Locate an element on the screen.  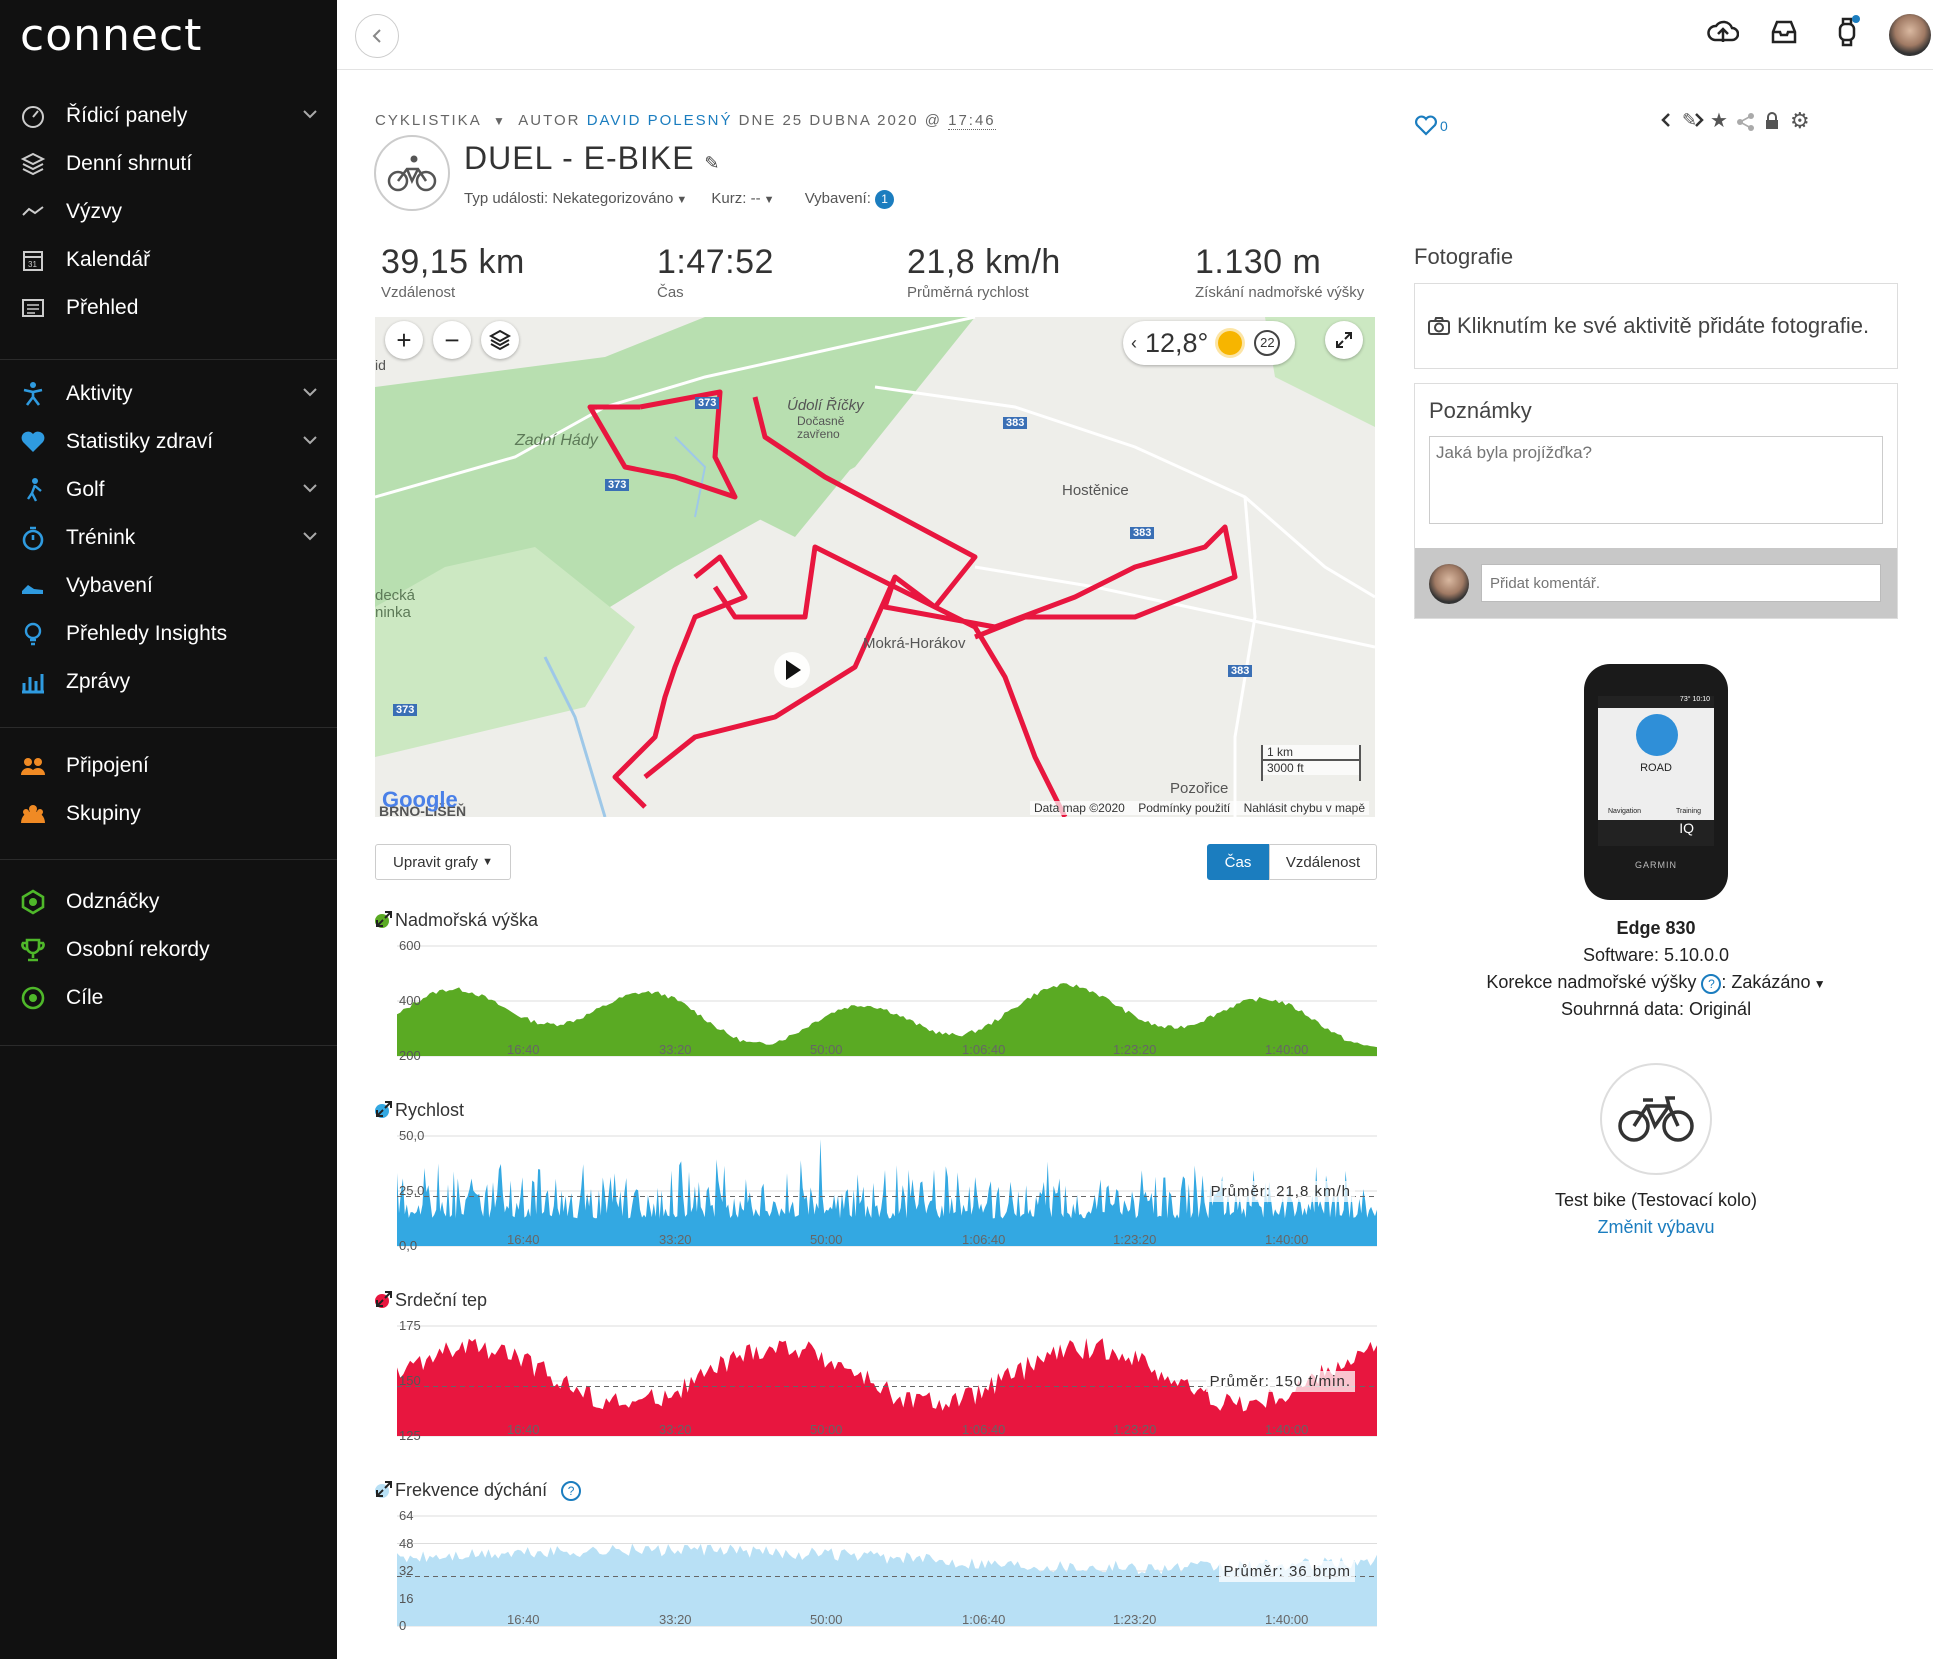
trophy-icon is located at coordinates (33, 950).